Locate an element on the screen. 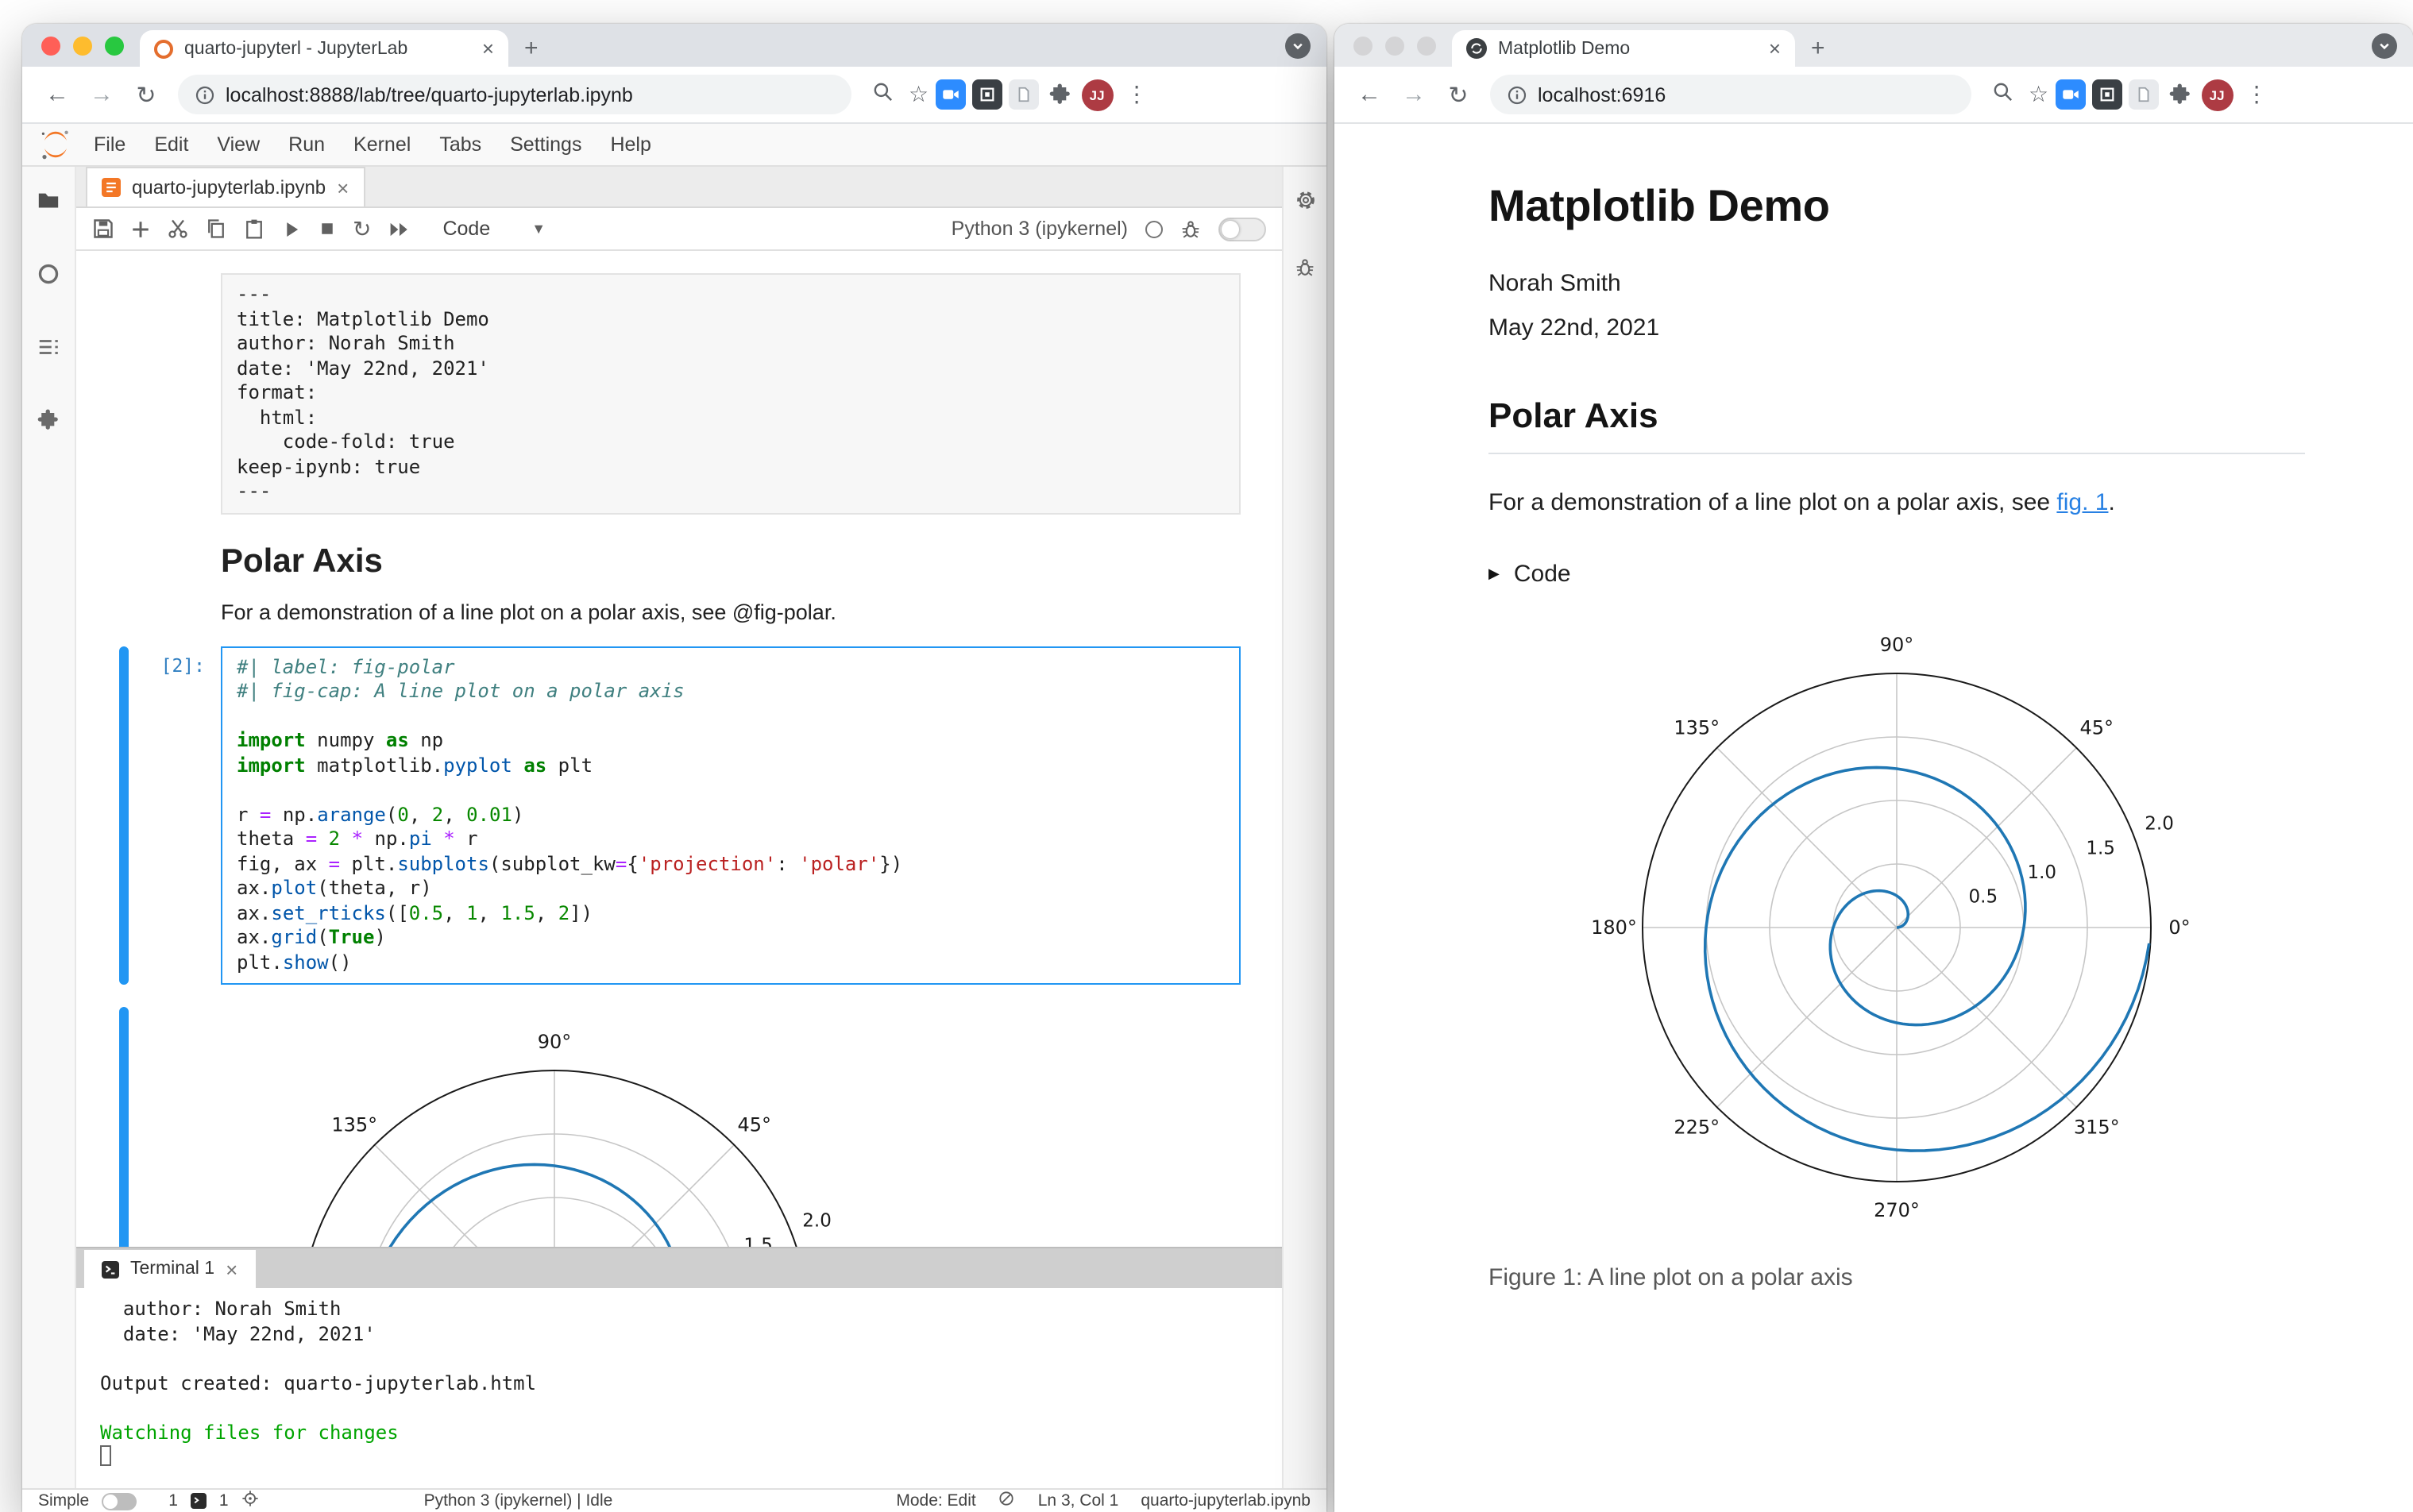  kernel-name: Python 3 (ipykernel) is located at coordinates (1040, 229).